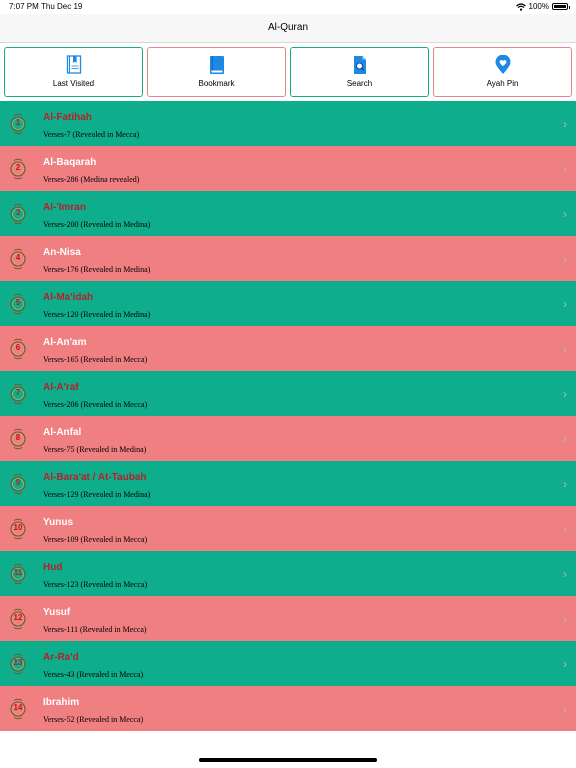 The height and width of the screenshot is (768, 576). I want to click on surah-name: Al-Anfal, so click(62, 432).